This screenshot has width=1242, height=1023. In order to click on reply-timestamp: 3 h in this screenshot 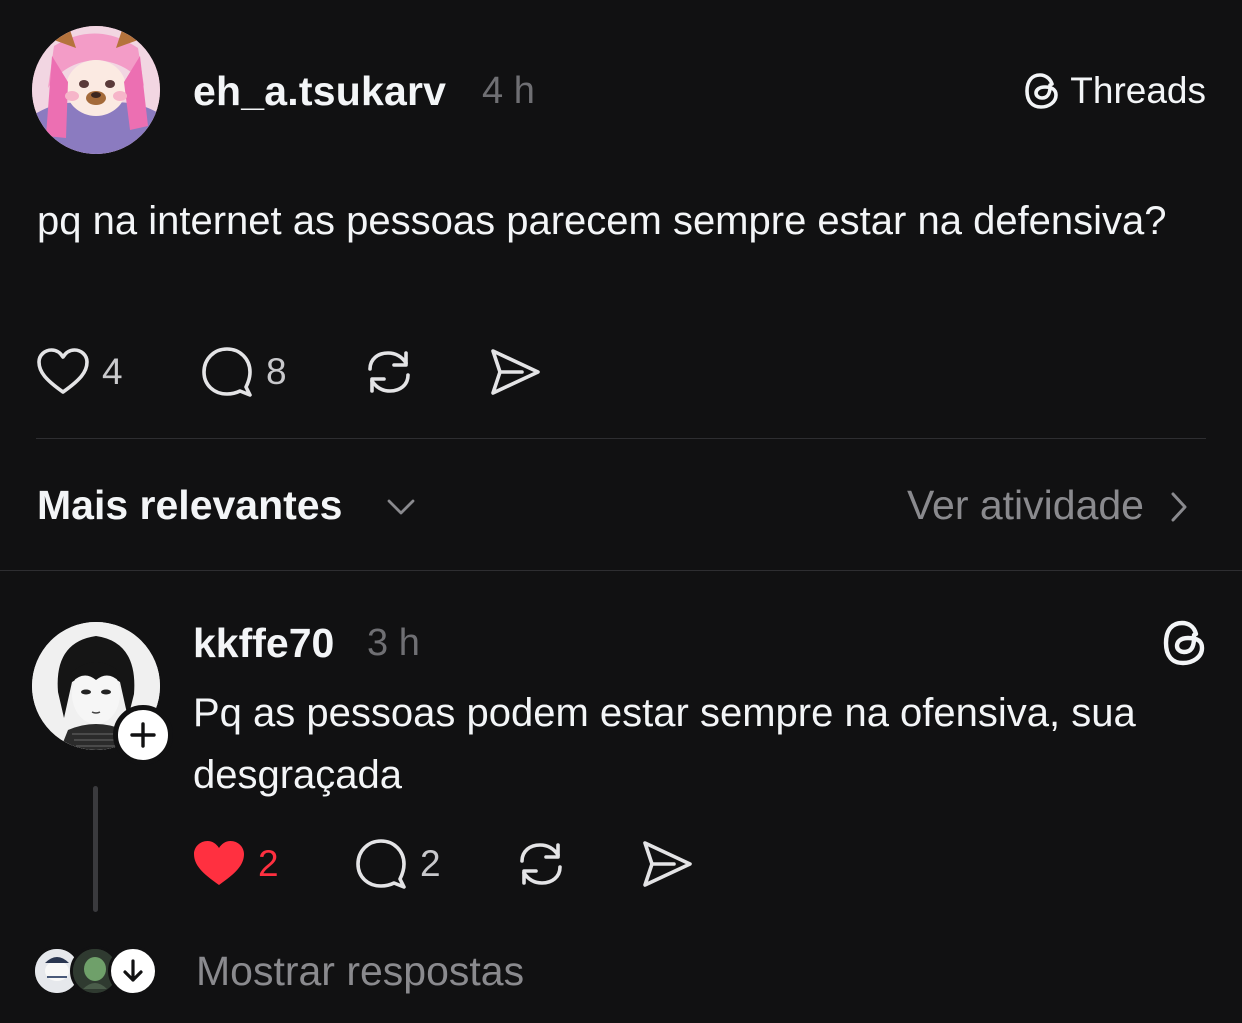, I will do `click(393, 643)`.